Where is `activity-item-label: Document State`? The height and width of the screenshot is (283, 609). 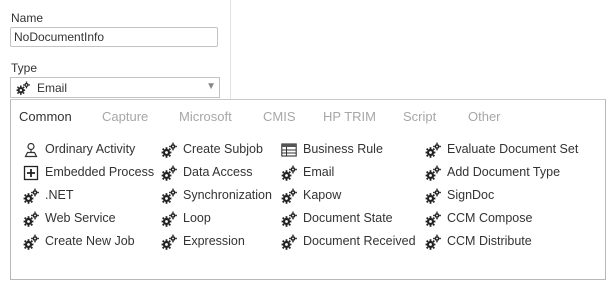
activity-item-label: Document State is located at coordinates (348, 218).